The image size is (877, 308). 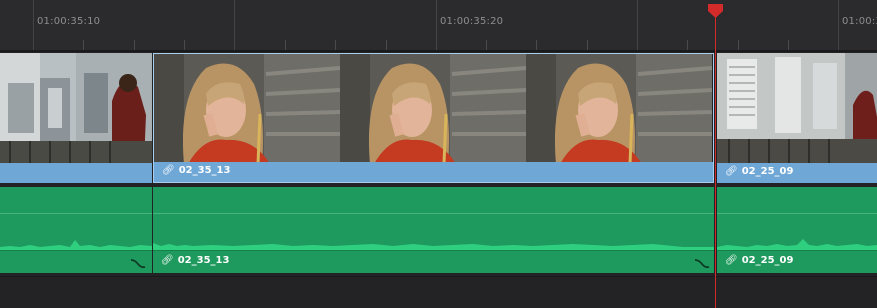 What do you see at coordinates (69, 21) in the screenshot?
I see `ruler-timecode: 01:00:35:10` at bounding box center [69, 21].